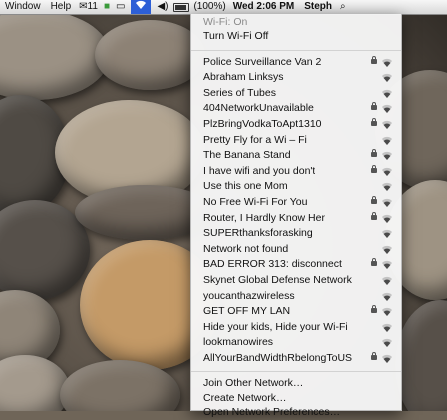 This screenshot has width=447, height=420. What do you see at coordinates (107, 7) in the screenshot?
I see `status-icon: ■` at bounding box center [107, 7].